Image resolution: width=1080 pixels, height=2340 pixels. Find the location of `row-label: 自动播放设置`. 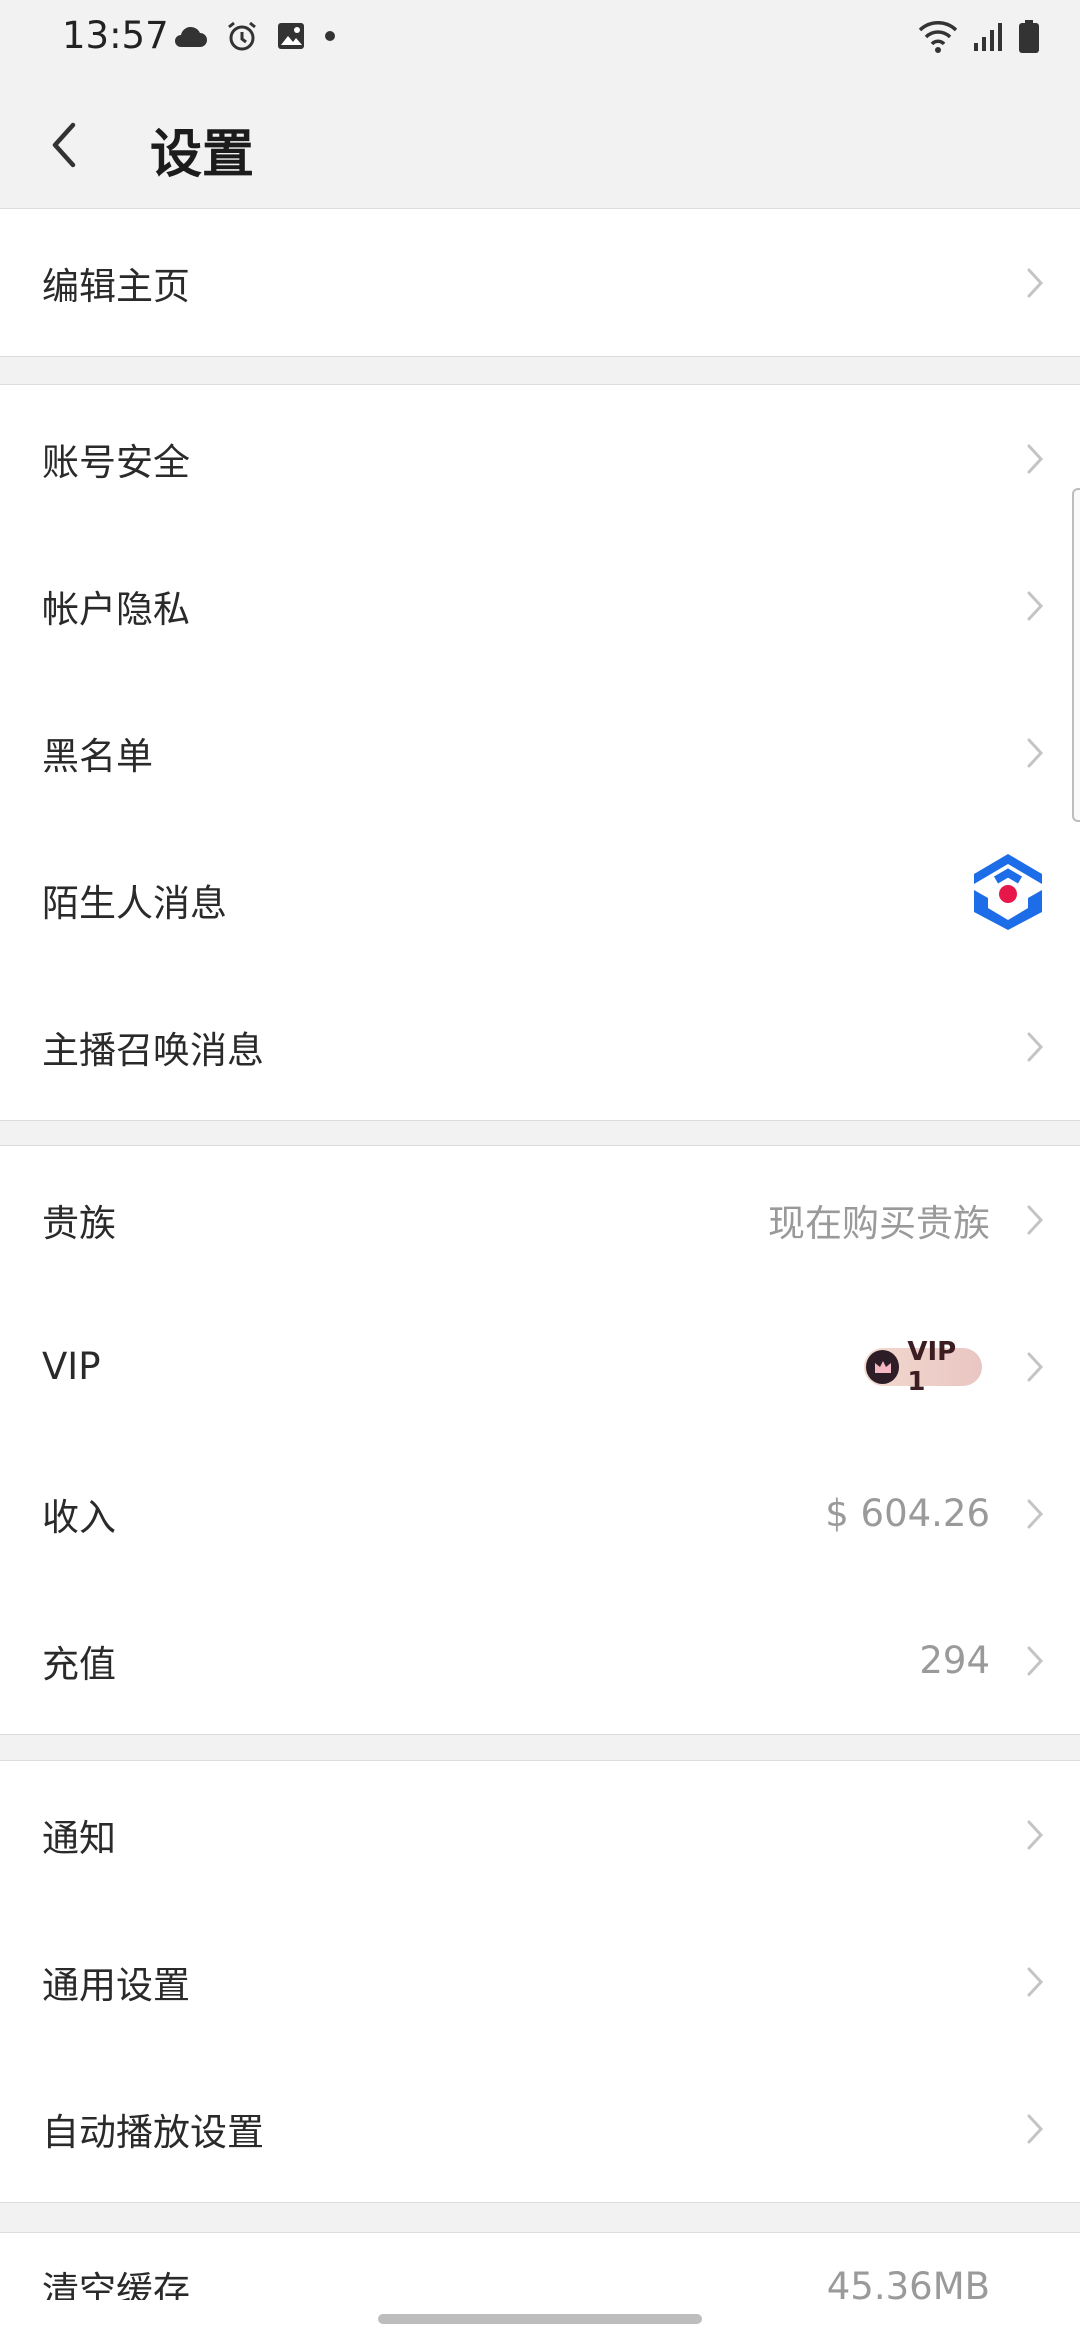

row-label: 自动播放设置 is located at coordinates (153, 2132).